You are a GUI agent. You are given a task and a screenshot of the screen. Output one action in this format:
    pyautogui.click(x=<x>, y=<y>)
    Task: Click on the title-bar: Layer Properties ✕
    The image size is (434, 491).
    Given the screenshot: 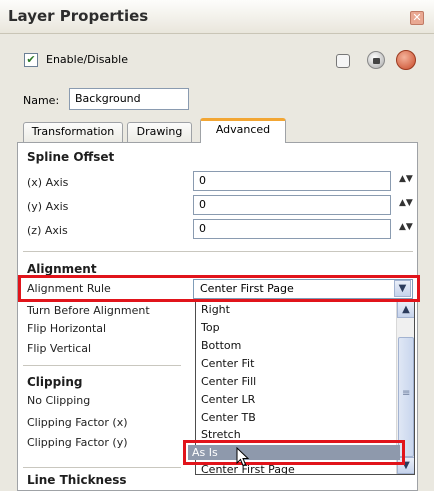 What is the action you would take?
    pyautogui.click(x=217, y=17)
    